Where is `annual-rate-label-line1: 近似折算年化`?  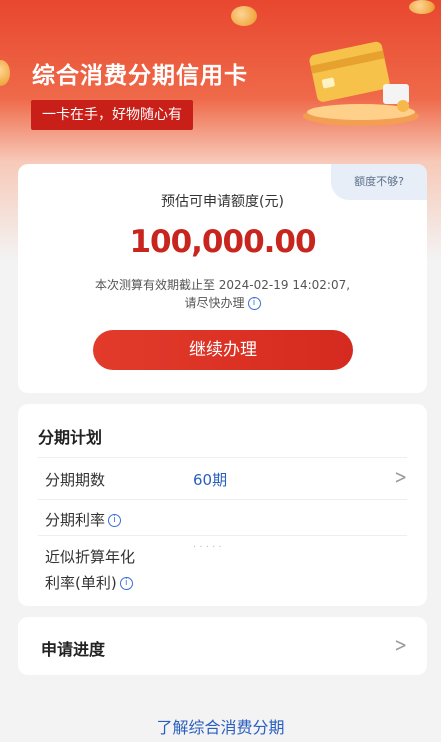
annual-rate-label-line1: 近似折算年化 is located at coordinates (90, 557).